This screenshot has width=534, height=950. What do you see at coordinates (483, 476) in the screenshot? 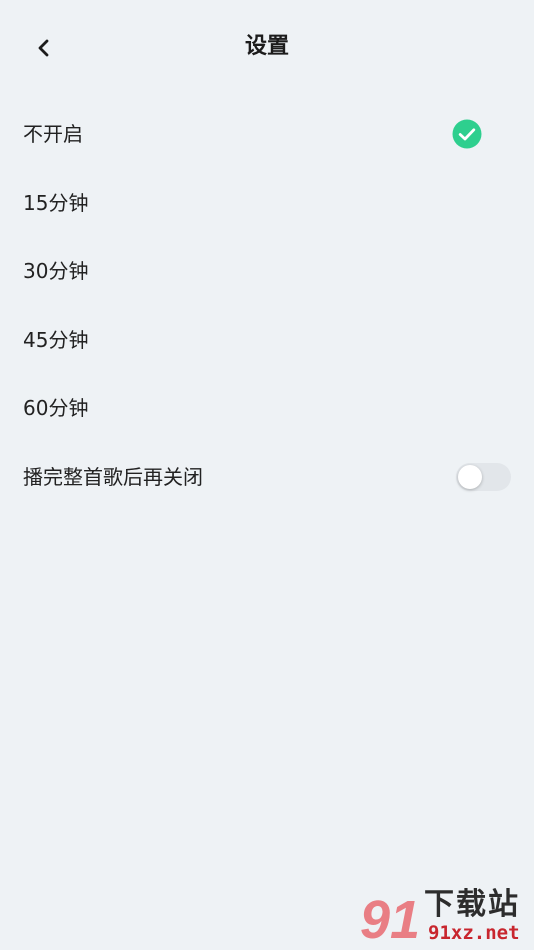
I see `finish-song-toggle` at bounding box center [483, 476].